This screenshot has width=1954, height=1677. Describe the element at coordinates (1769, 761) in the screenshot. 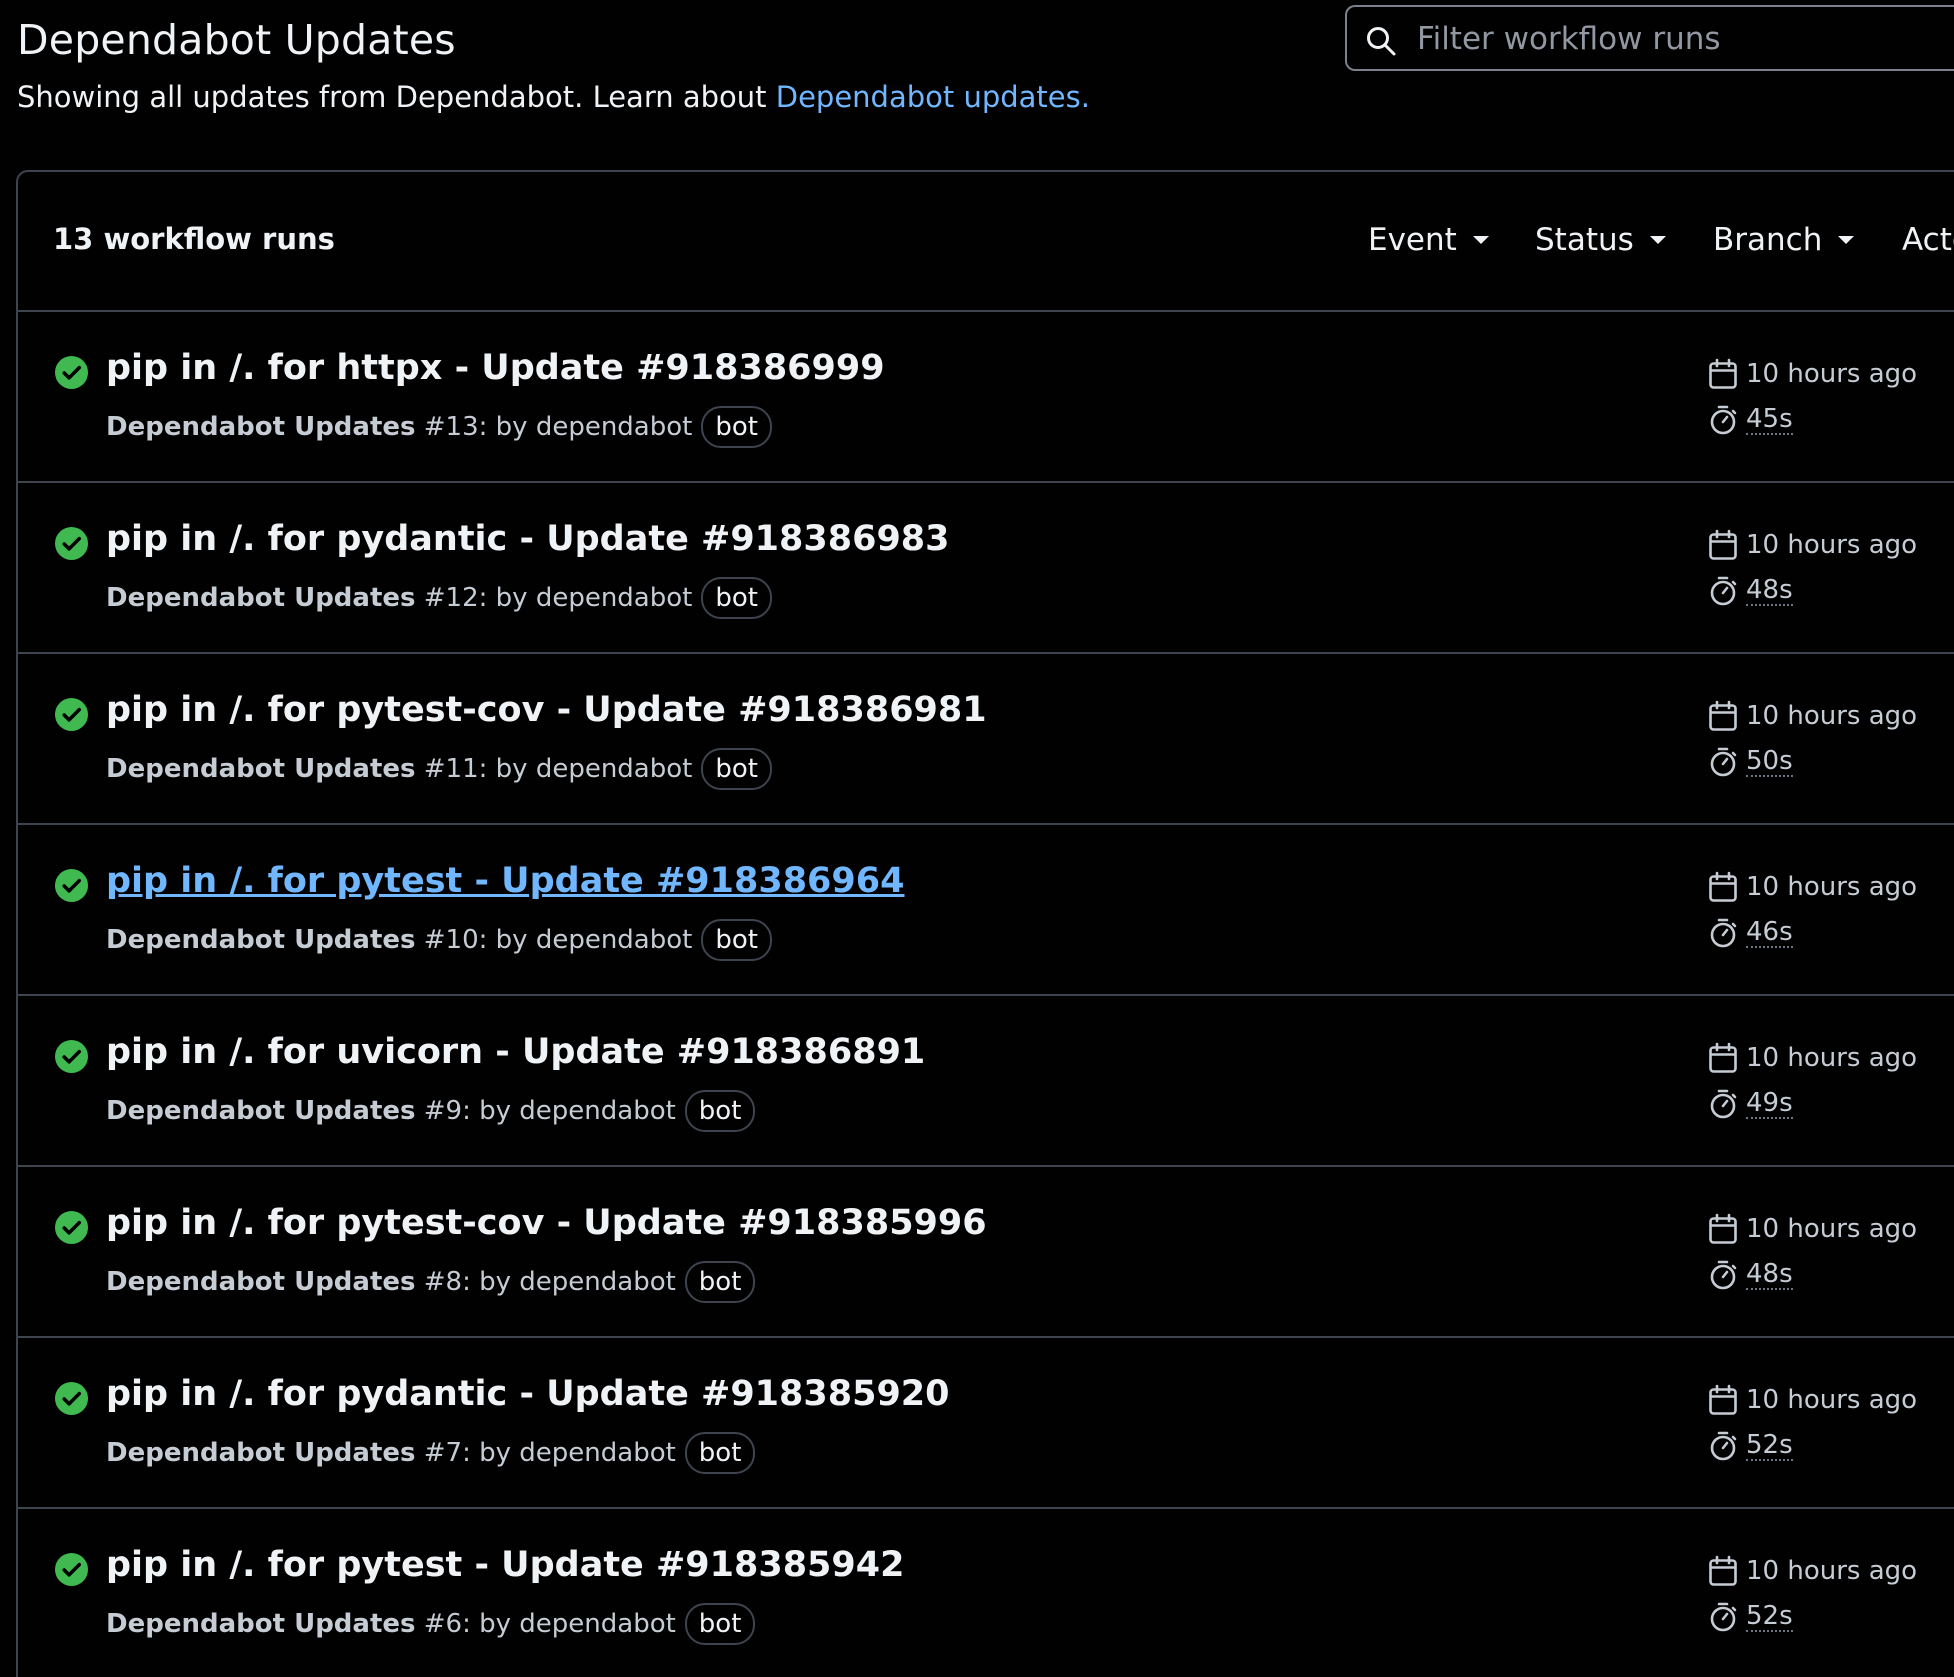

I see `run-duration-text: 50s` at that location.